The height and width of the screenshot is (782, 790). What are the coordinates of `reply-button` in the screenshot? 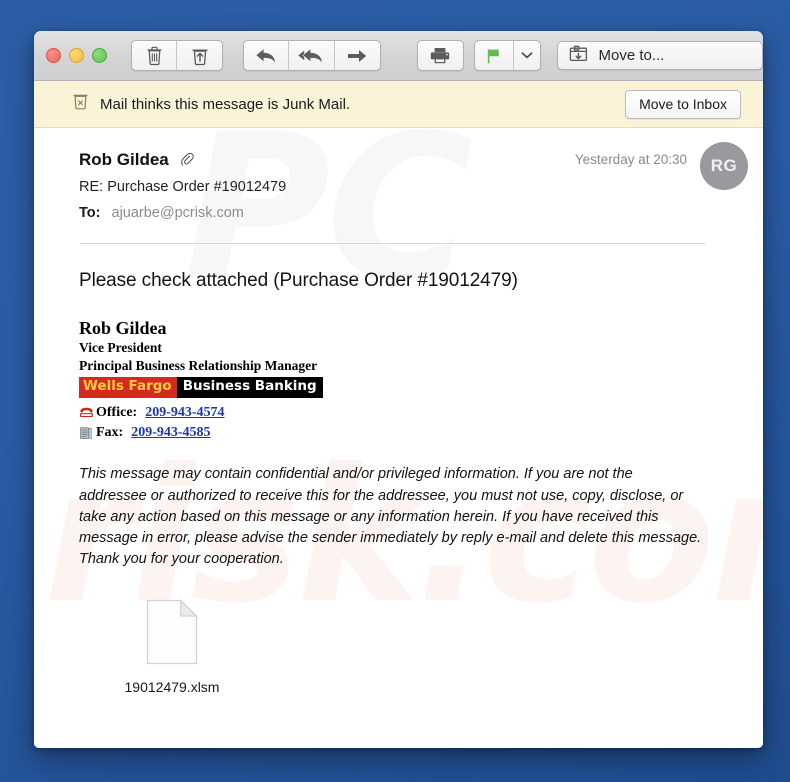 It's located at (267, 55).